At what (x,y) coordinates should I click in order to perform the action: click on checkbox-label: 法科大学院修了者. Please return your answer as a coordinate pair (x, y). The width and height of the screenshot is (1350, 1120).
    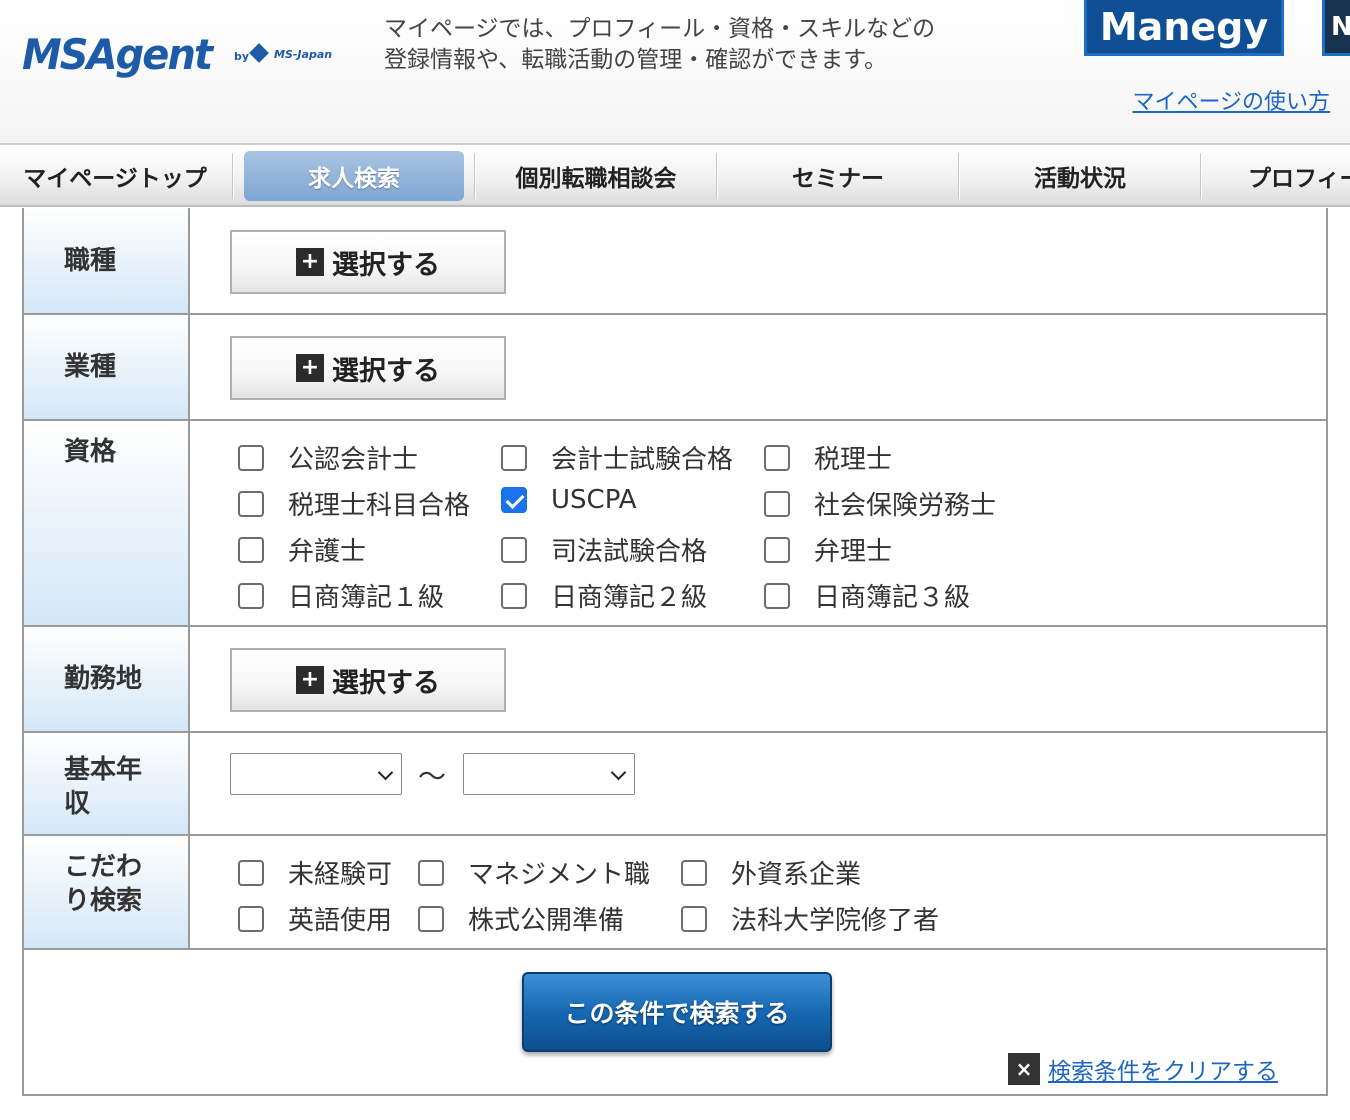
    Looking at the image, I should click on (835, 921).